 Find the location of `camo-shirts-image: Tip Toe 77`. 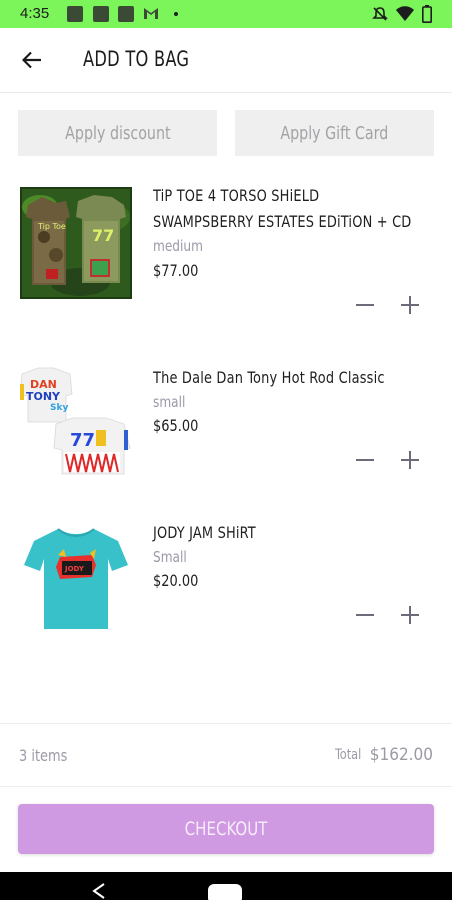

camo-shirts-image: Tip Toe 77 is located at coordinates (76, 243).